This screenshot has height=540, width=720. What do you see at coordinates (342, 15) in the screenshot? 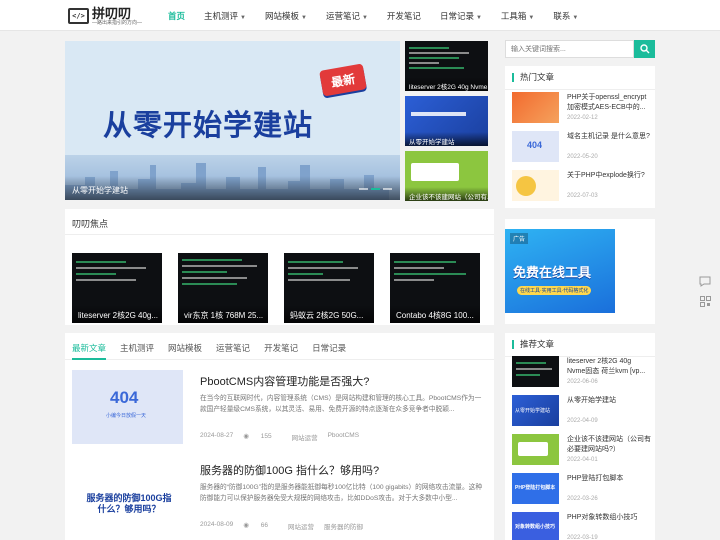
I see `nav-label: 运营笔记` at bounding box center [342, 15].